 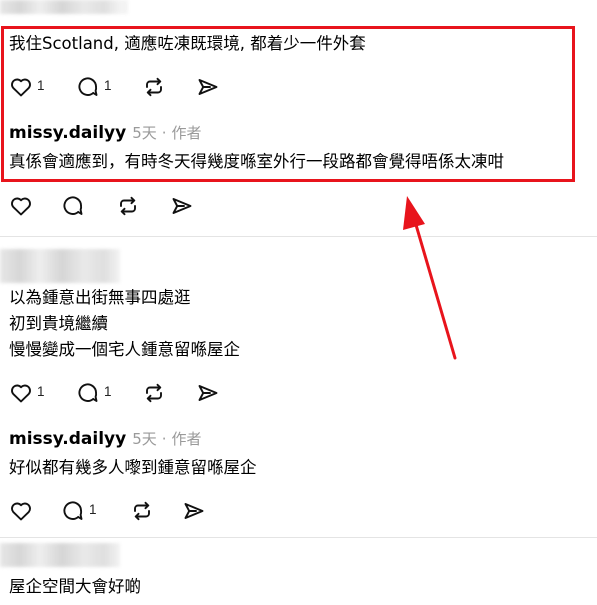 I want to click on reply-button, so click(x=73, y=206).